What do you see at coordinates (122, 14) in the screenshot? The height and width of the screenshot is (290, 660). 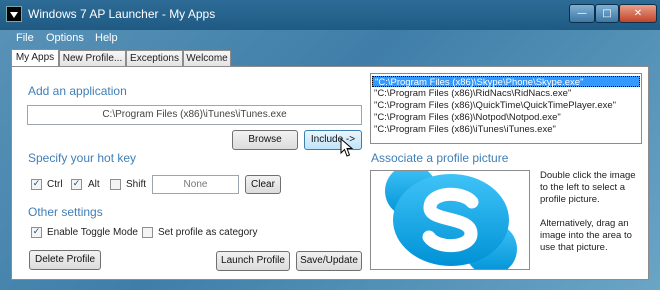 I see `window-title: Windows 7 AP Launcher - My Apps` at bounding box center [122, 14].